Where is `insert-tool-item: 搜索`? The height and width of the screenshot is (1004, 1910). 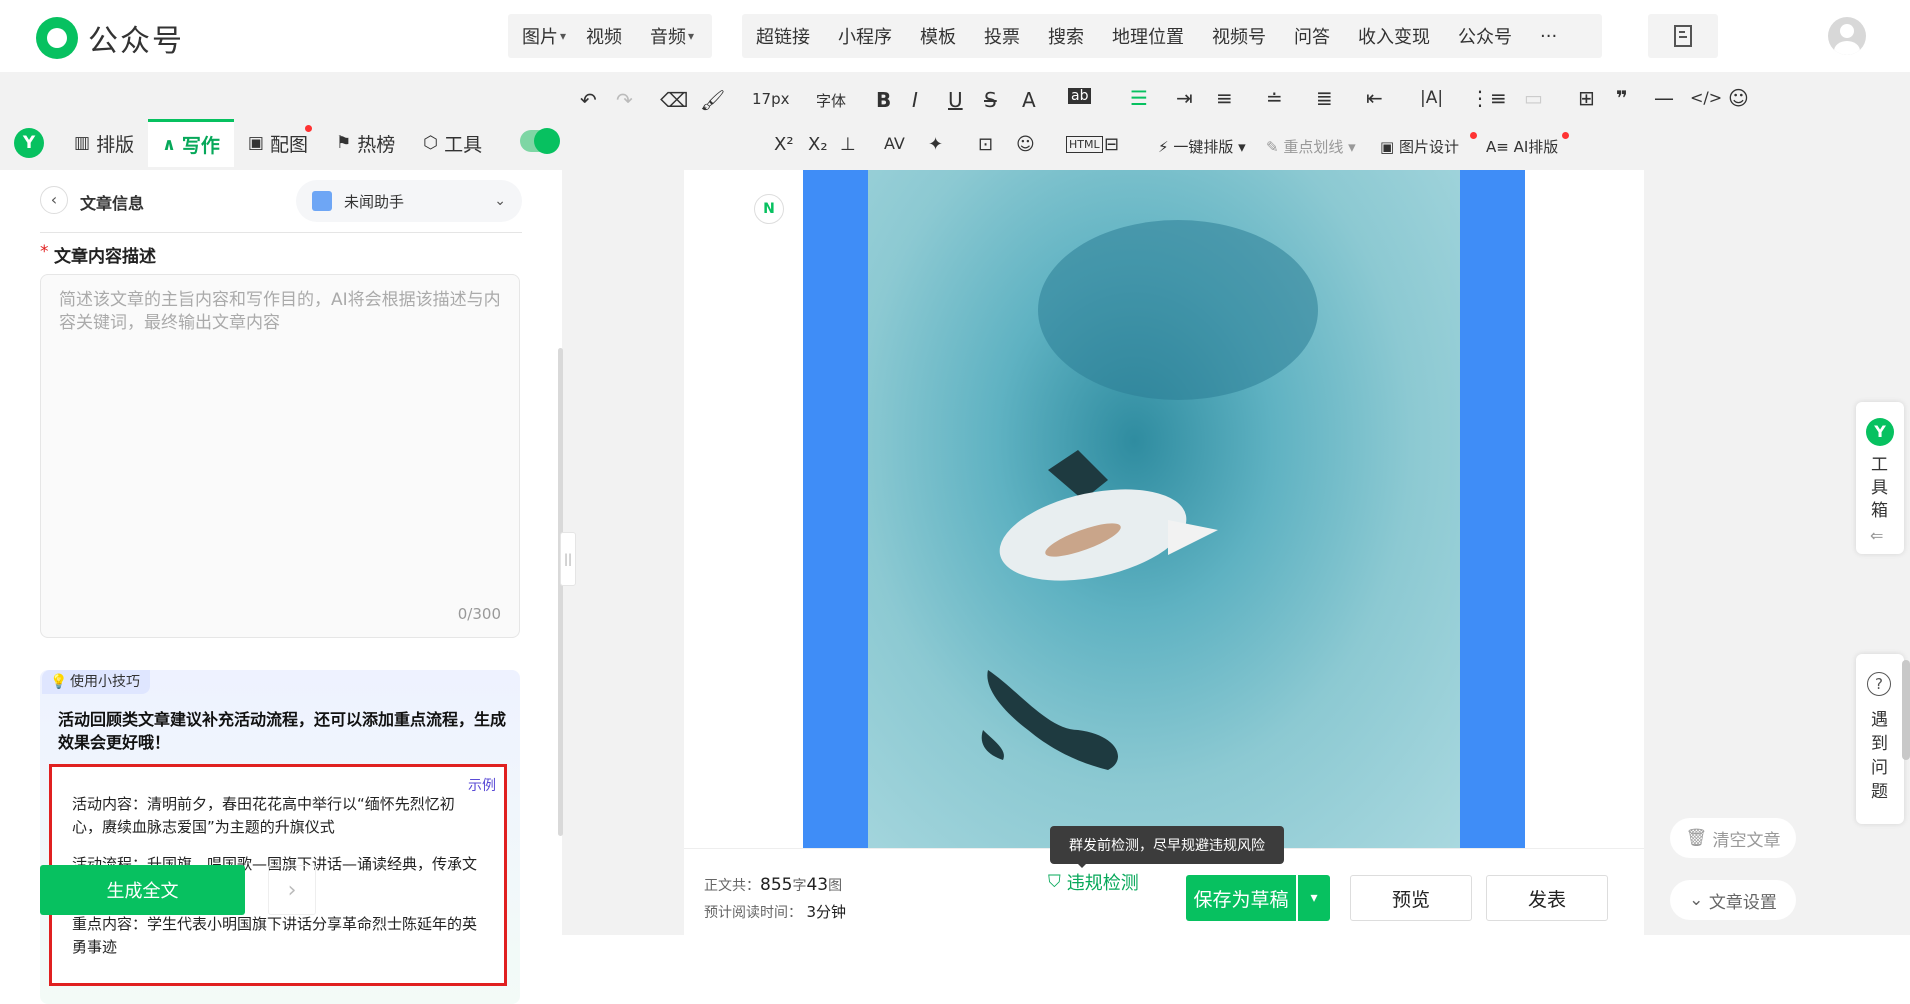
insert-tool-item: 搜索 is located at coordinates (1066, 36).